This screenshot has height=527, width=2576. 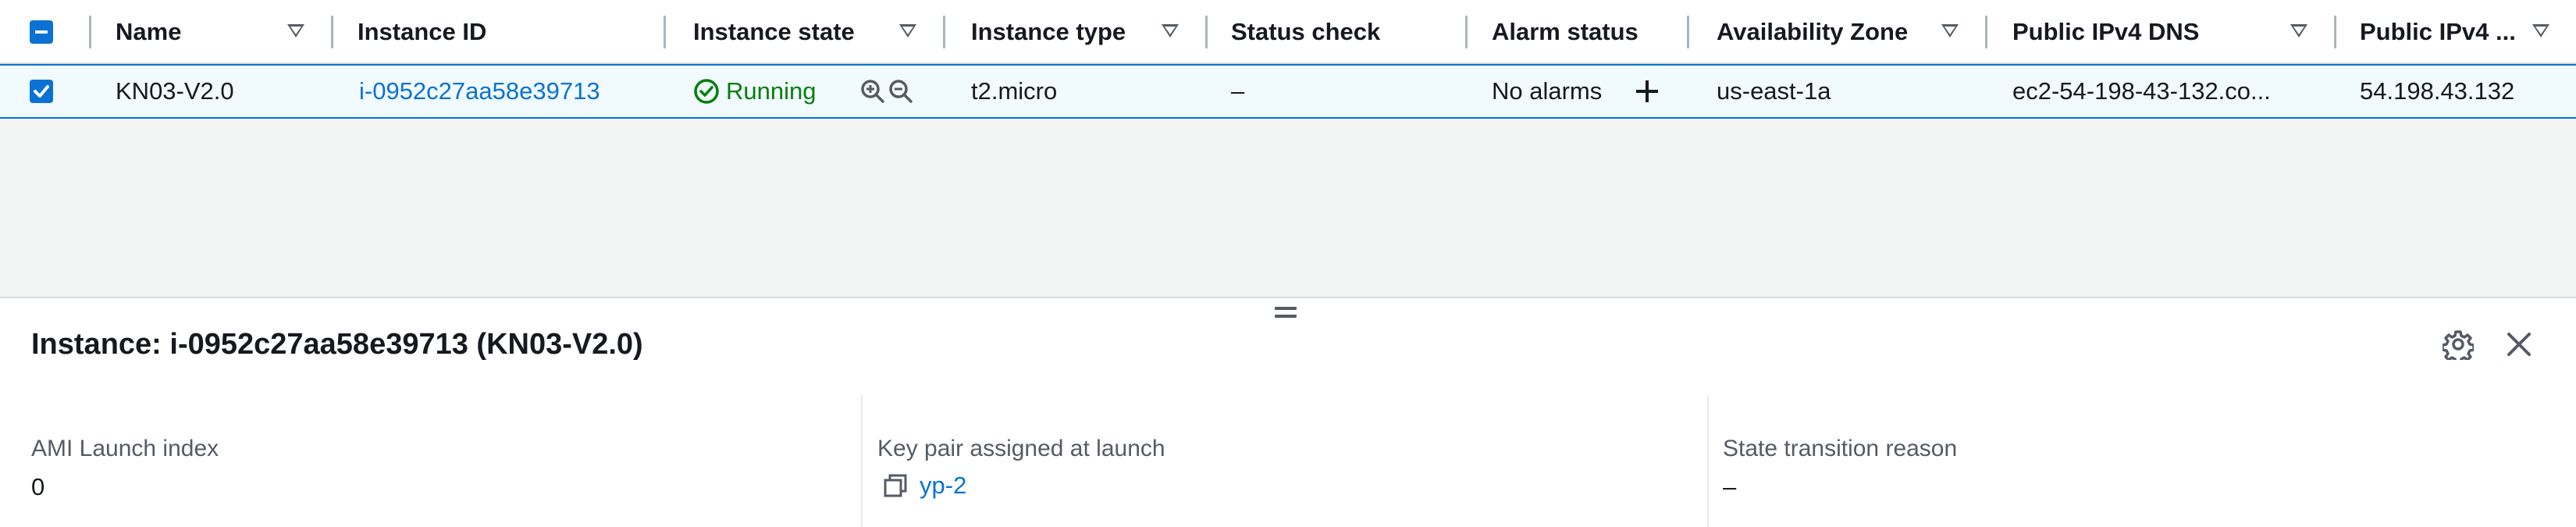 What do you see at coordinates (2106, 31) in the screenshot?
I see `column-header-label: Public IPv4 DNS` at bounding box center [2106, 31].